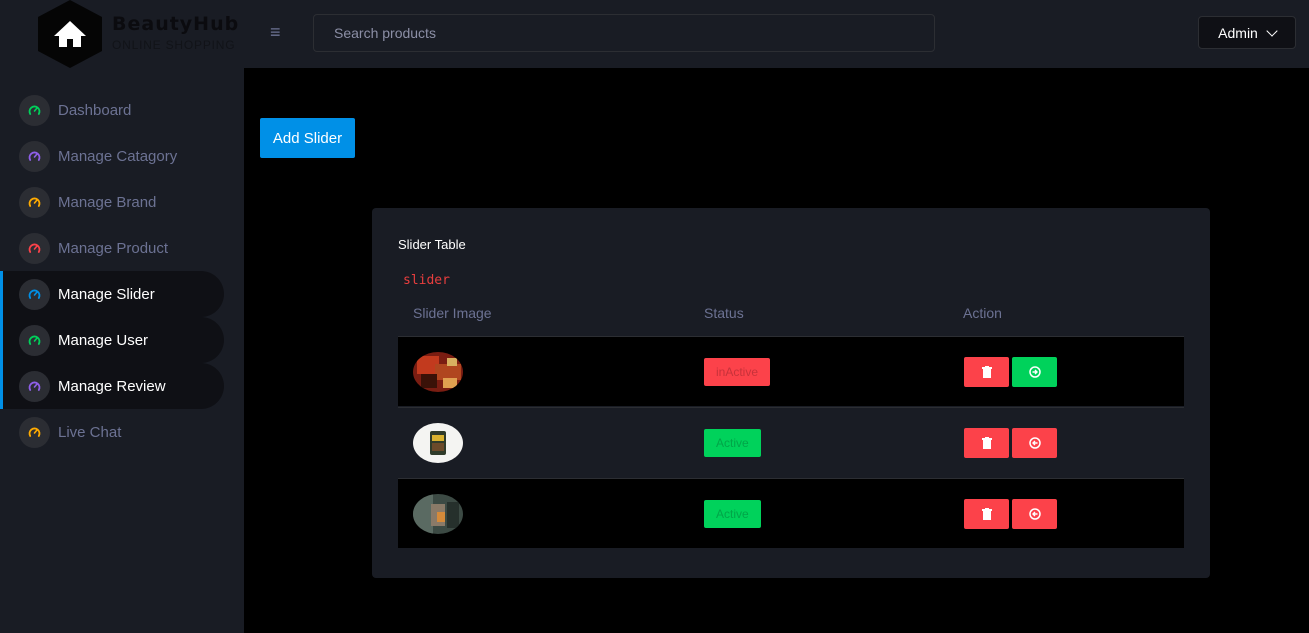 The image size is (1309, 633). I want to click on brand-logo: BeautyHub ONLINE SHOPPING, so click(141, 34).